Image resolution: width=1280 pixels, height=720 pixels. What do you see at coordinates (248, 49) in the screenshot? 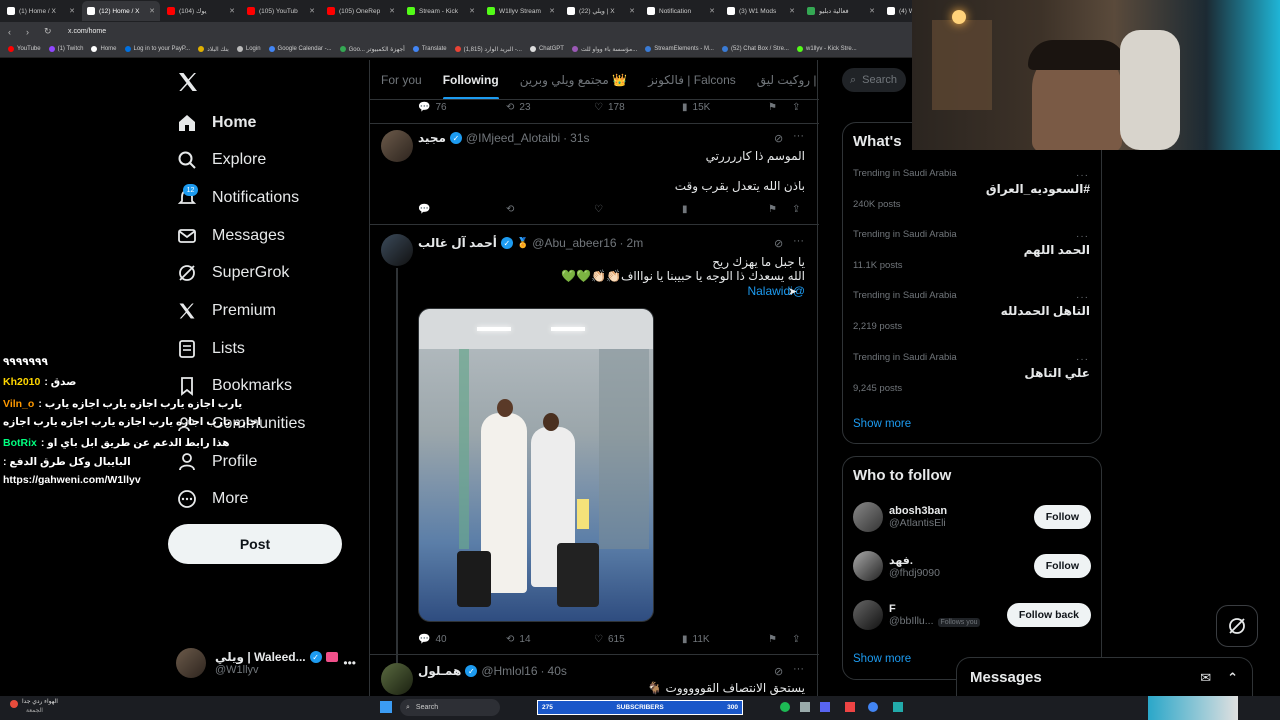
I see `bookmark-item: Login` at bounding box center [248, 49].